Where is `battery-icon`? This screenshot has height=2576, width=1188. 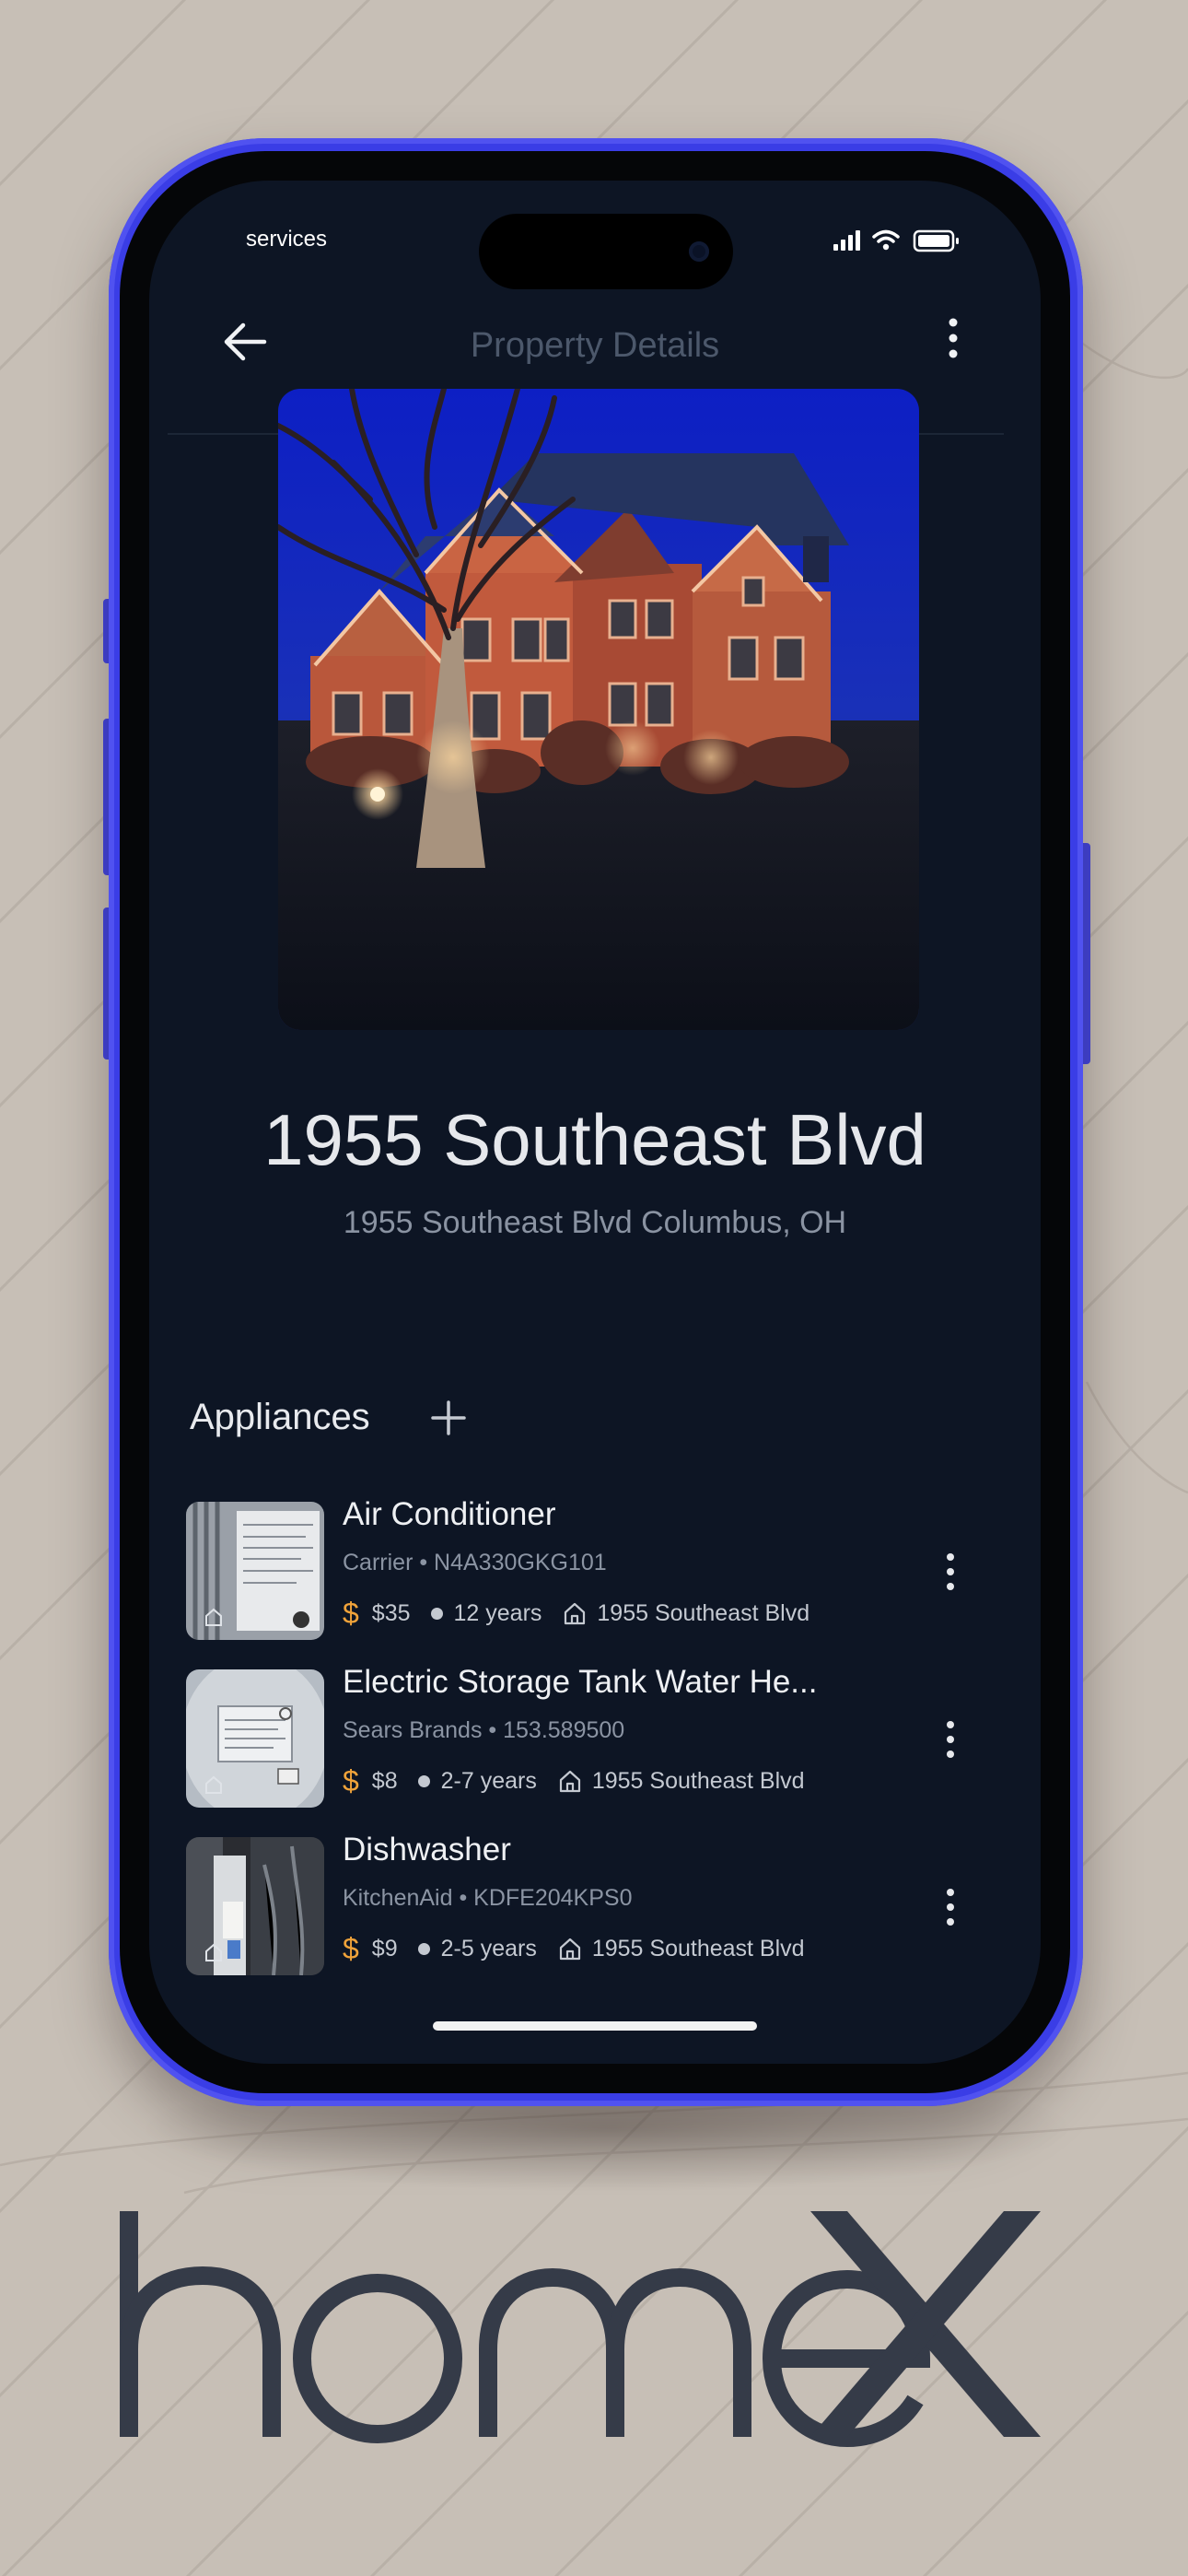 battery-icon is located at coordinates (936, 240).